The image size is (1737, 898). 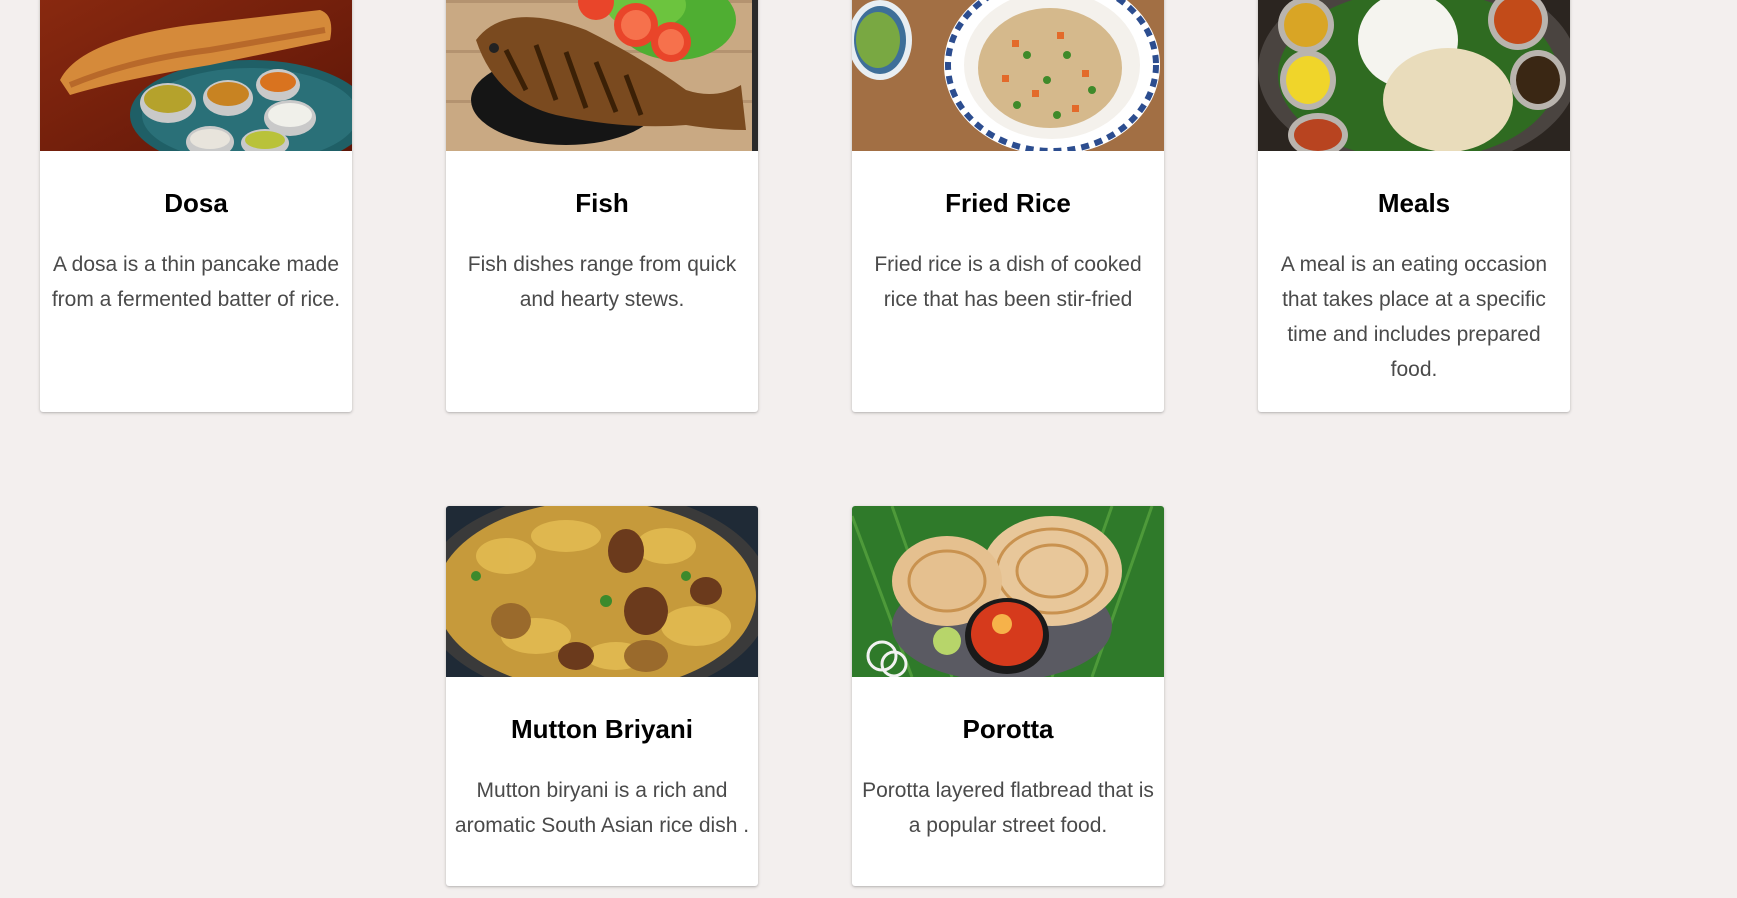 I want to click on card-title: Meals, so click(x=1414, y=203).